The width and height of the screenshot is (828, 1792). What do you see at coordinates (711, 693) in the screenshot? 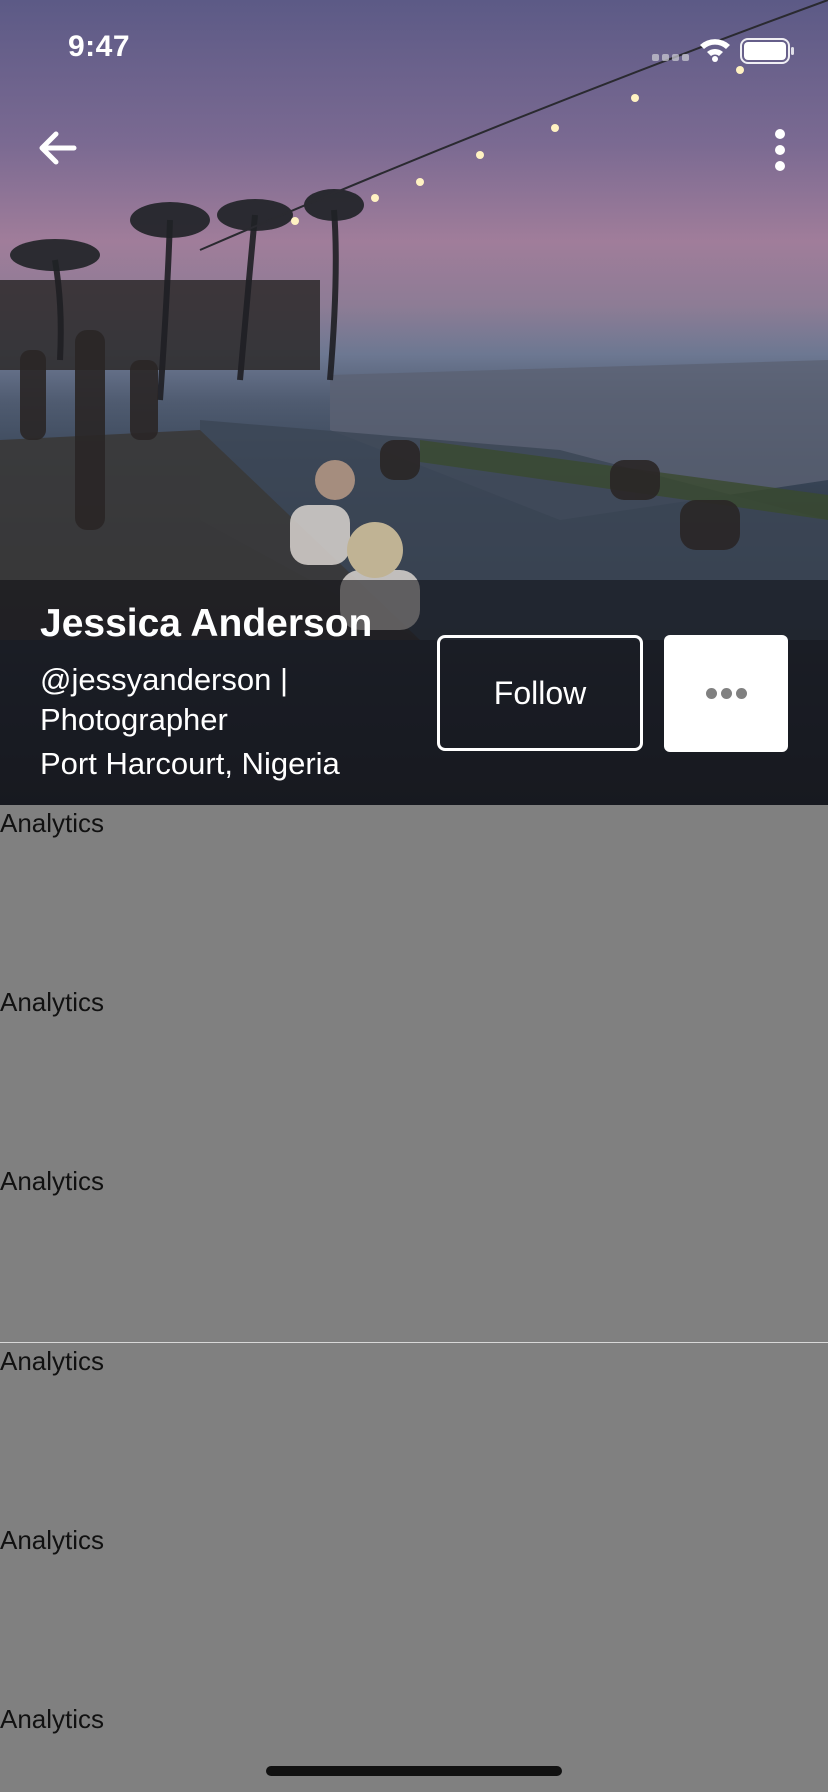
I see `horizontal-ellipsis-icon` at bounding box center [711, 693].